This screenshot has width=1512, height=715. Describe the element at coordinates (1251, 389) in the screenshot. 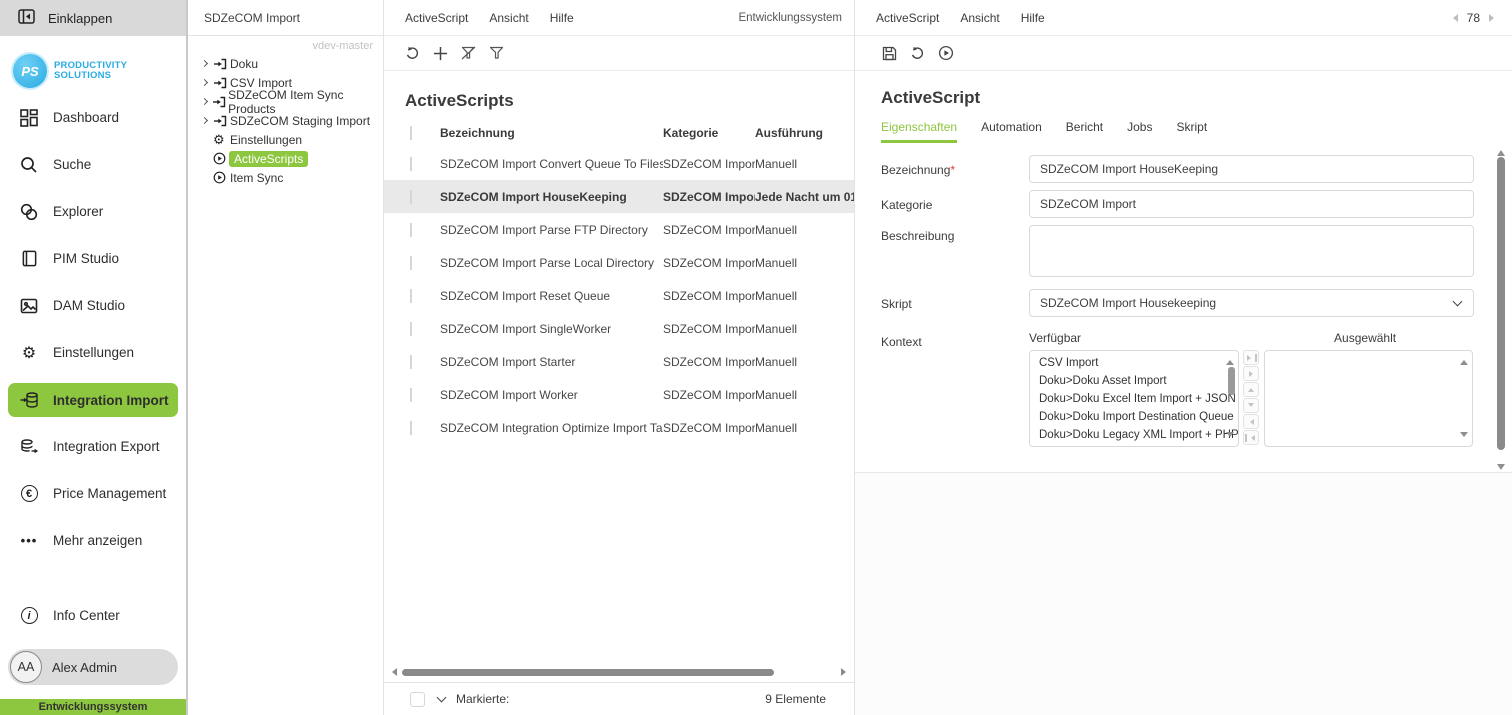

I see `move-up-button` at that location.